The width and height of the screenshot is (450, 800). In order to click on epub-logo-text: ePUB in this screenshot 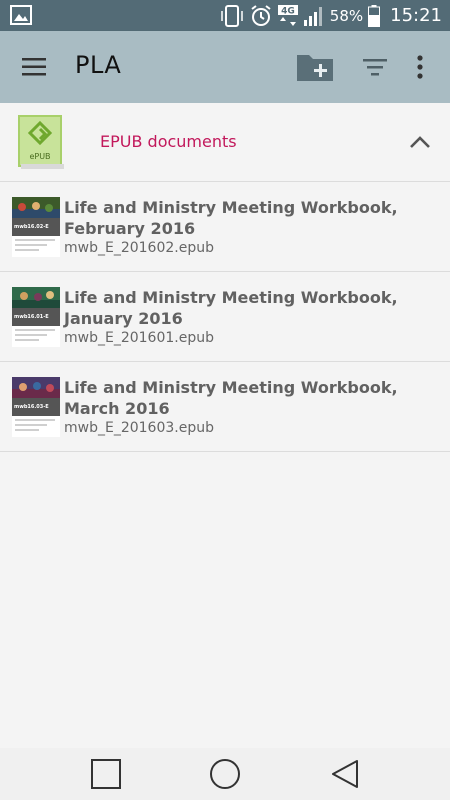, I will do `click(39, 156)`.